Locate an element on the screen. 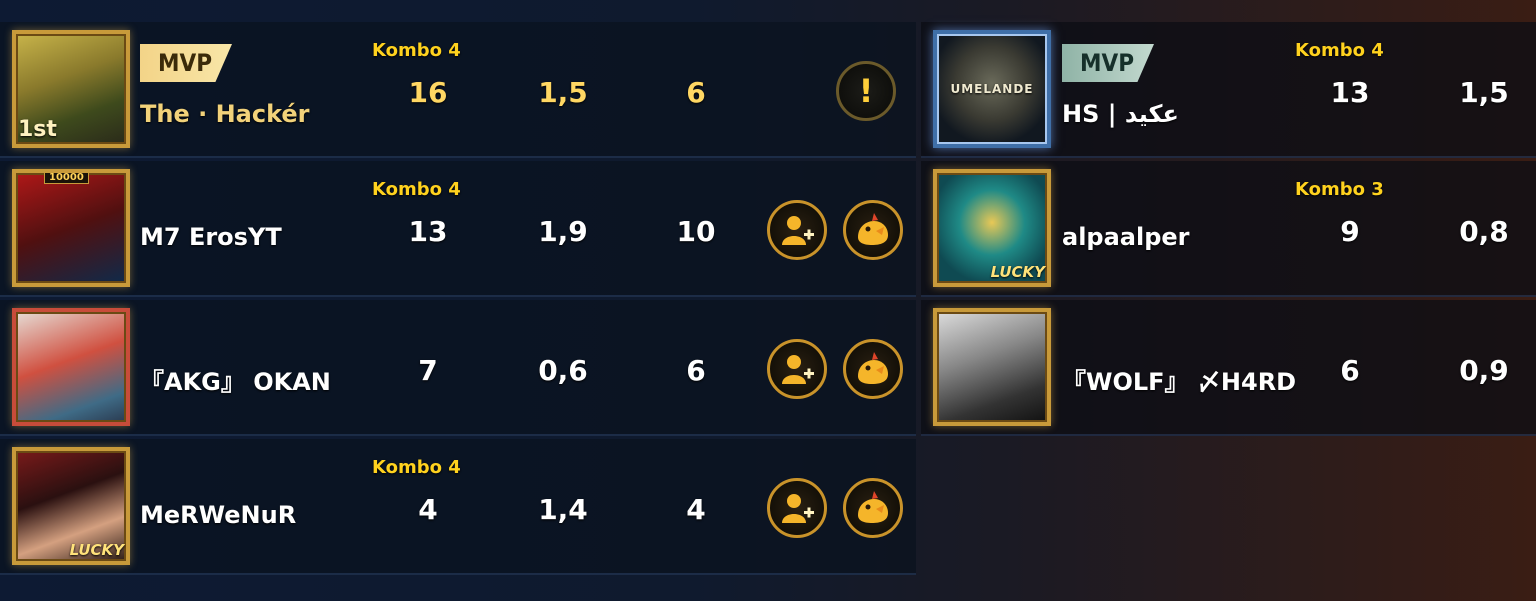  player-avatar: 1st is located at coordinates (71, 89).